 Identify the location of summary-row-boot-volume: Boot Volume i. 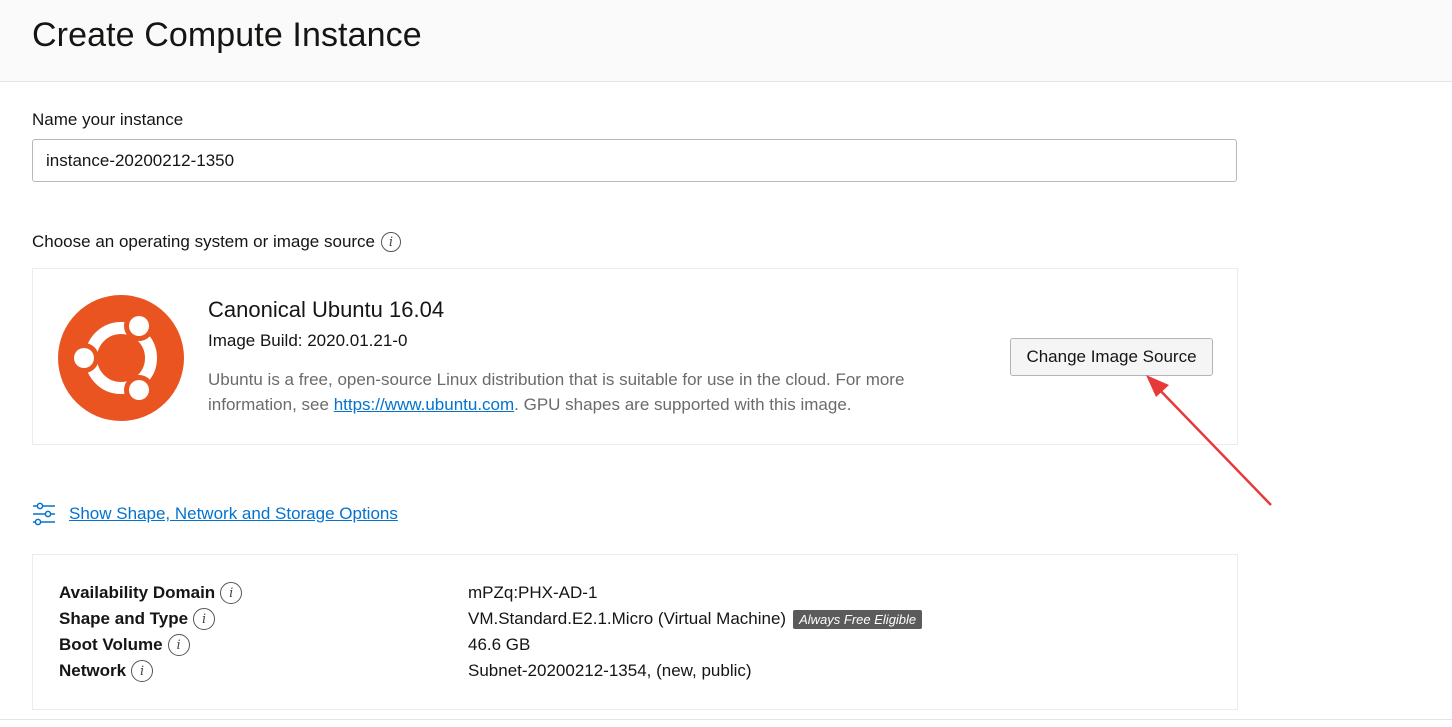
(124, 645).